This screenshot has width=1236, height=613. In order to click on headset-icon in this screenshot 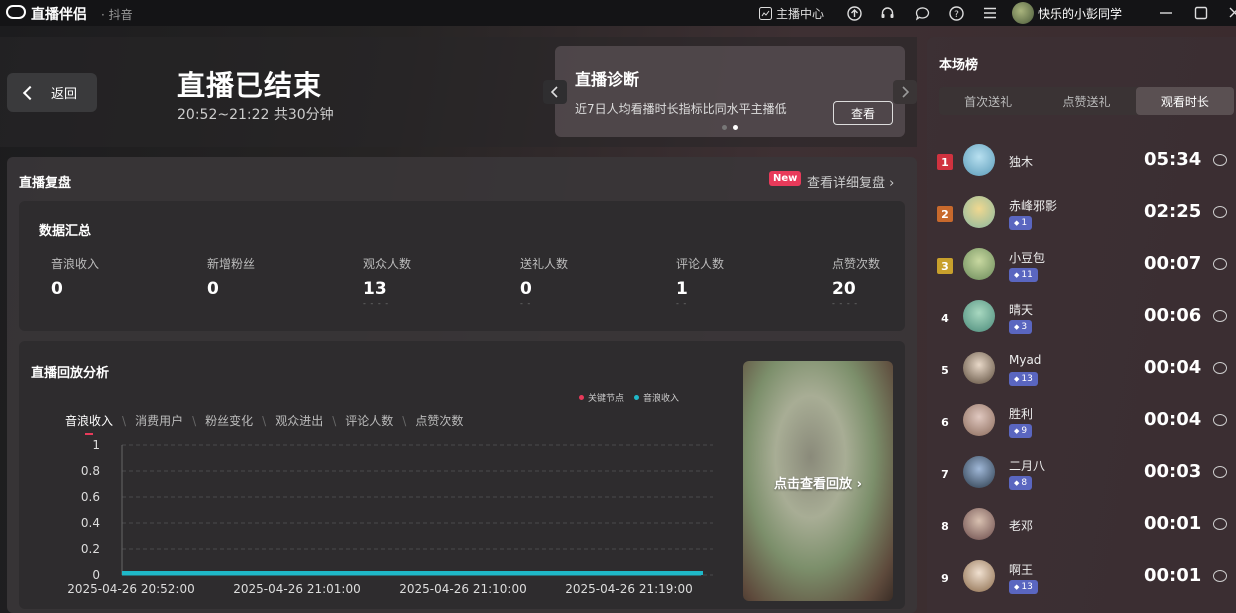, I will do `click(887, 13)`.